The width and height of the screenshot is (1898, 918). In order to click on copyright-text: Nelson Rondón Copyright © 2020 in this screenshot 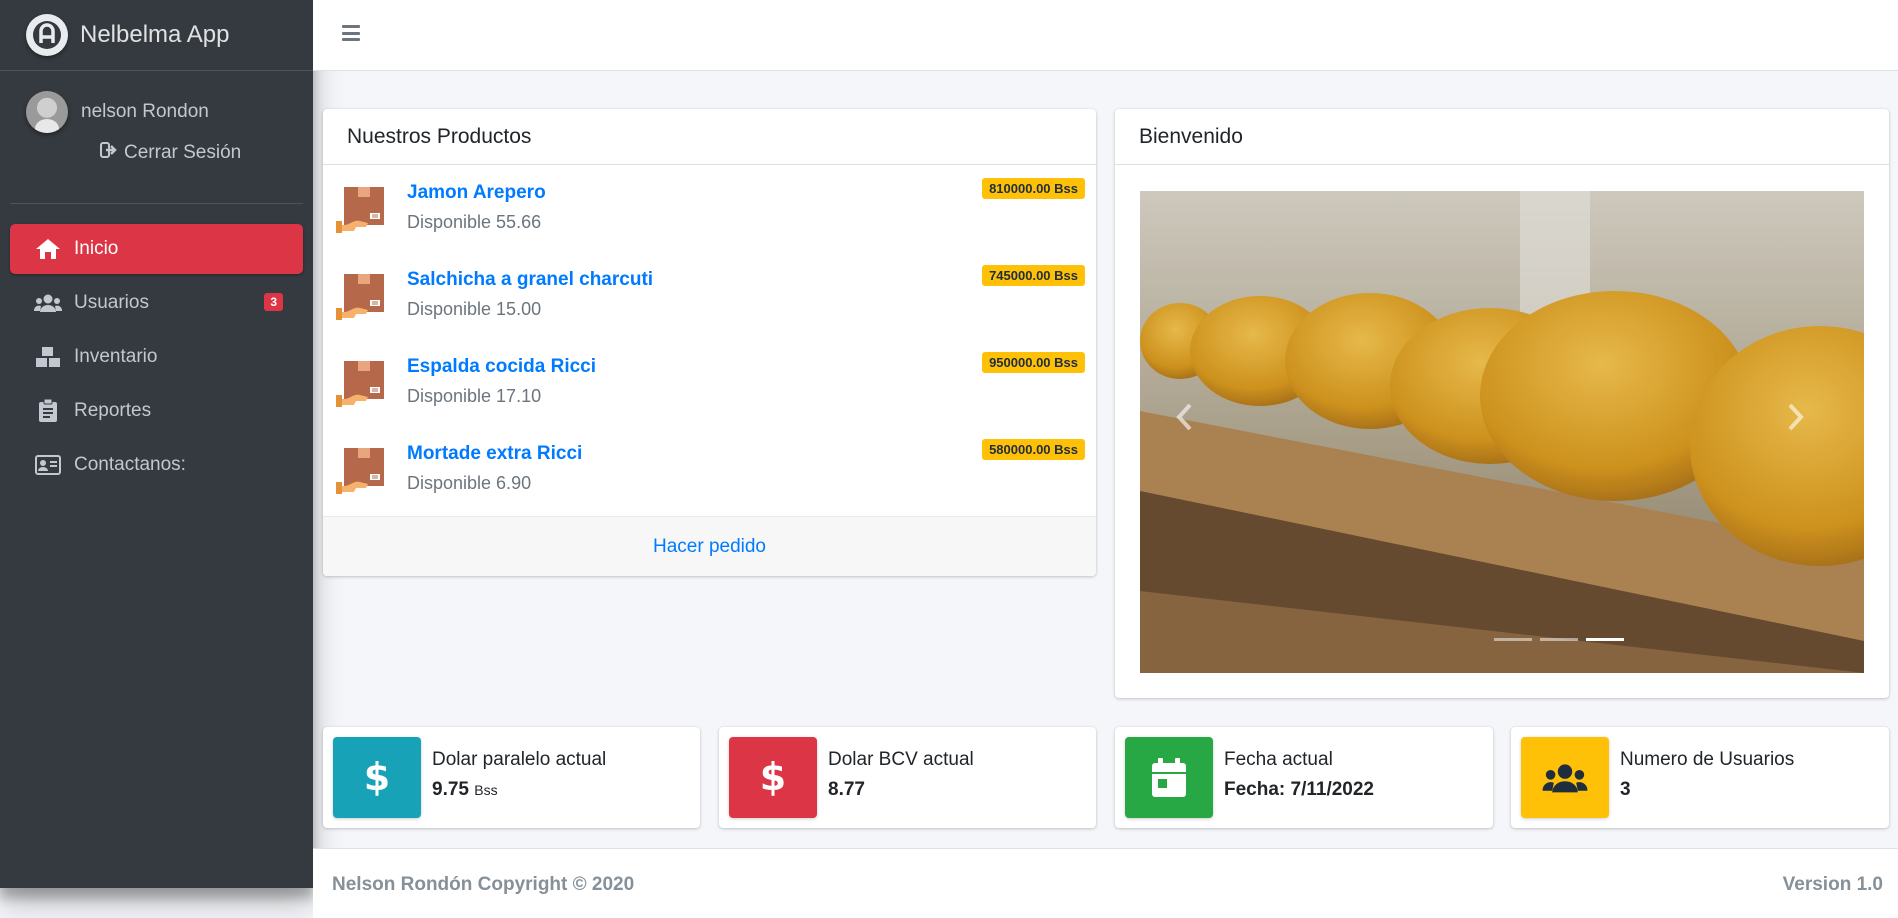, I will do `click(483, 884)`.